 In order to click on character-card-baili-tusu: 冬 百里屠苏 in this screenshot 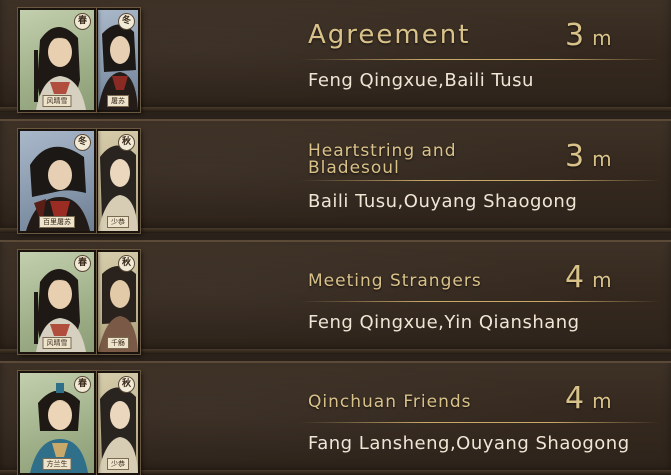, I will do `click(57, 181)`.